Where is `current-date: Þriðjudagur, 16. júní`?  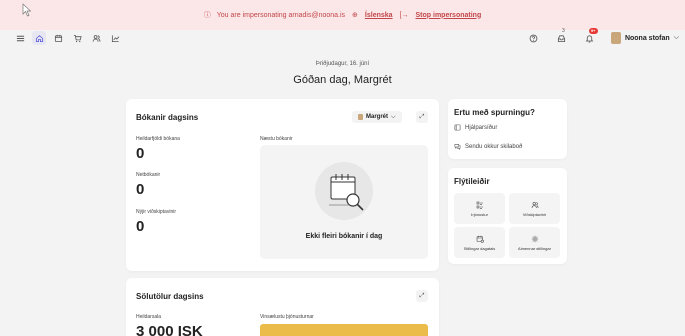 current-date: Þriðjudagur, 16. júní is located at coordinates (342, 64).